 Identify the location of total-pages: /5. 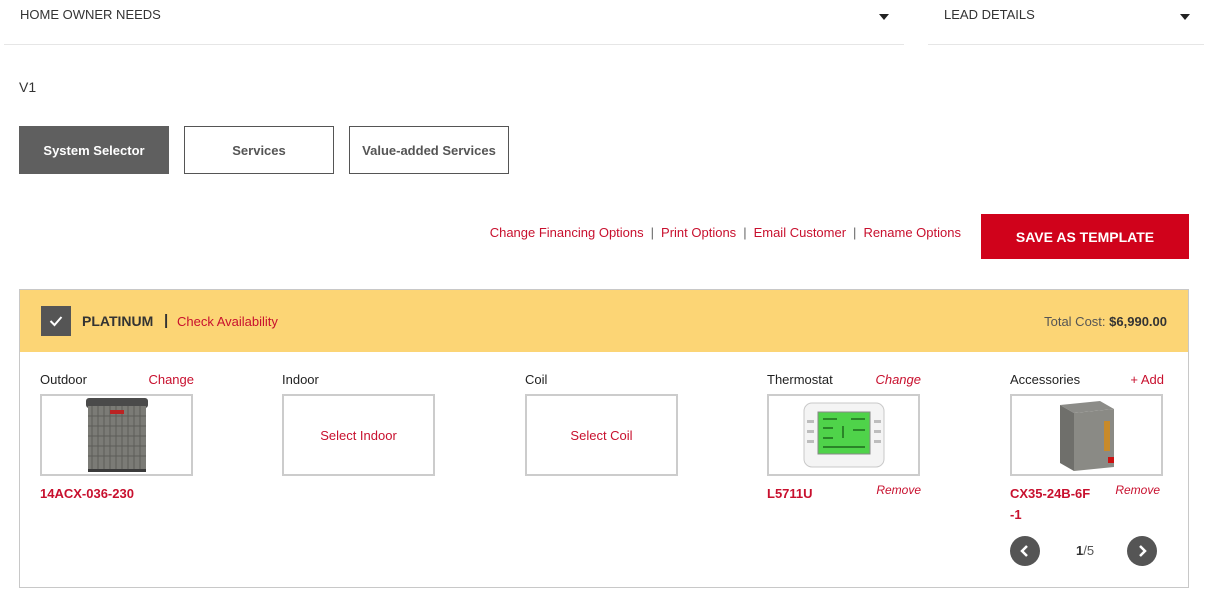
(1089, 550).